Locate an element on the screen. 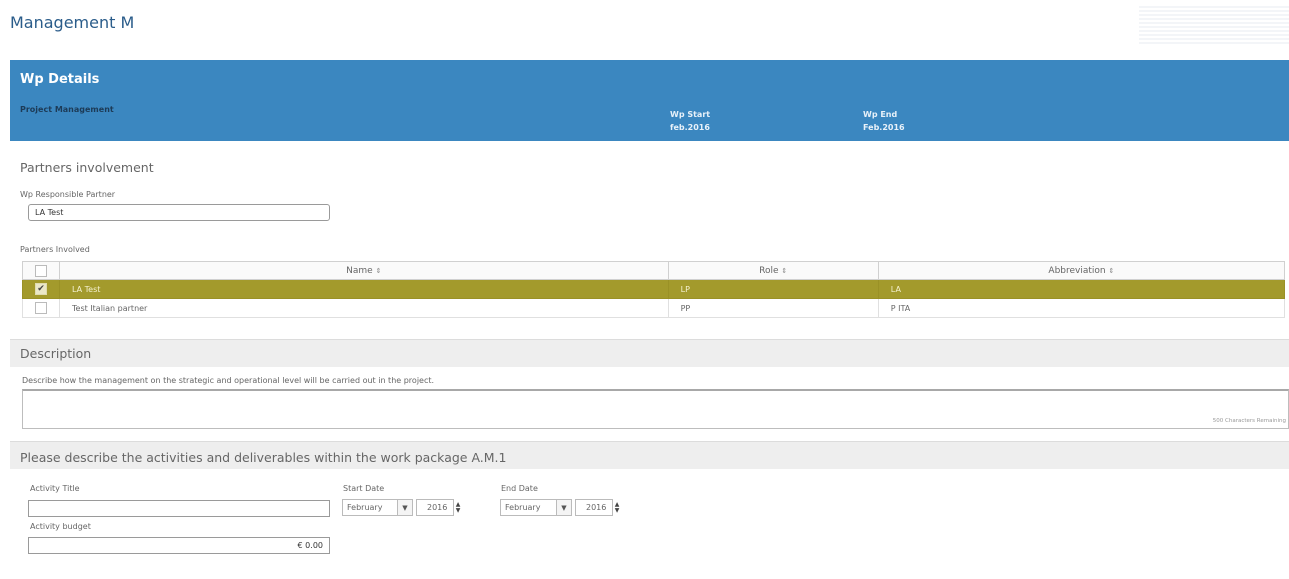 The width and height of the screenshot is (1289, 579). start-year-input: 2016 is located at coordinates (435, 507).